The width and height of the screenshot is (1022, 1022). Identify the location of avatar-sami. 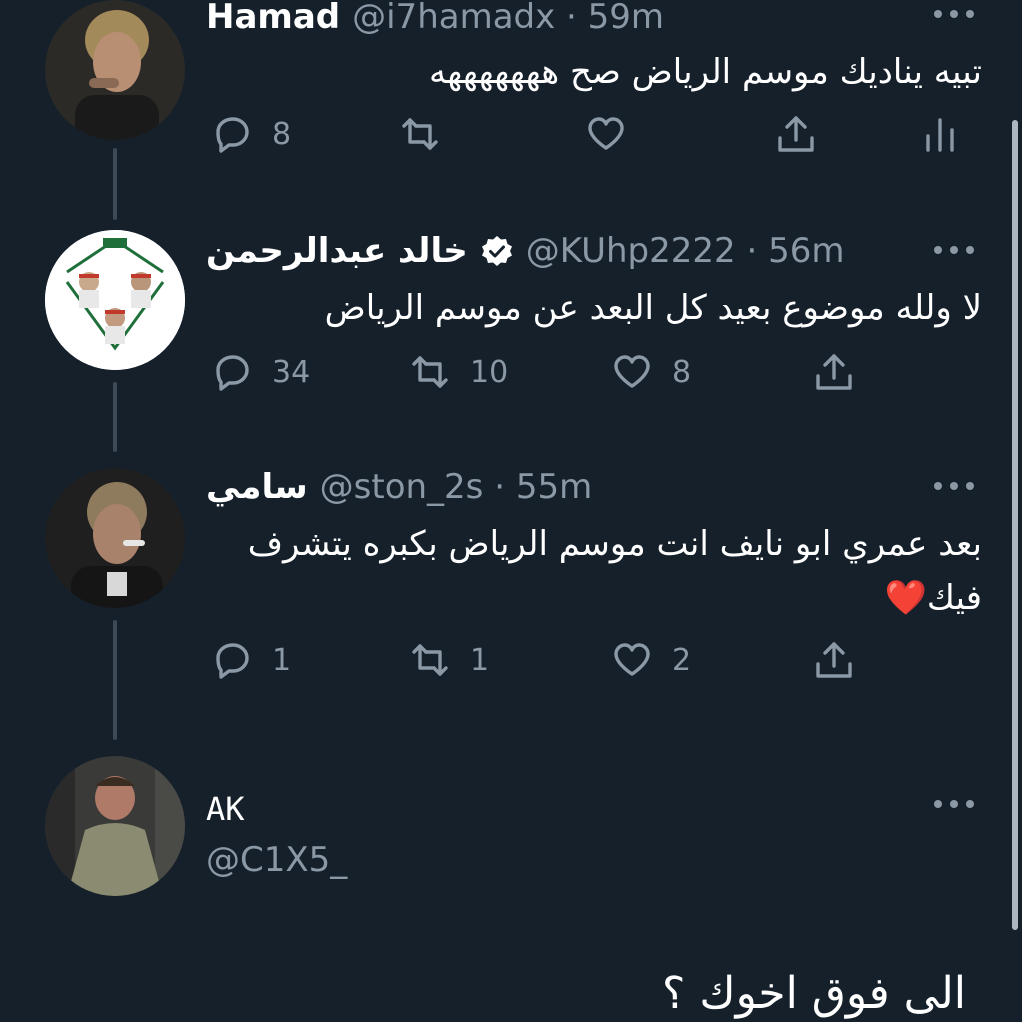
(115, 538).